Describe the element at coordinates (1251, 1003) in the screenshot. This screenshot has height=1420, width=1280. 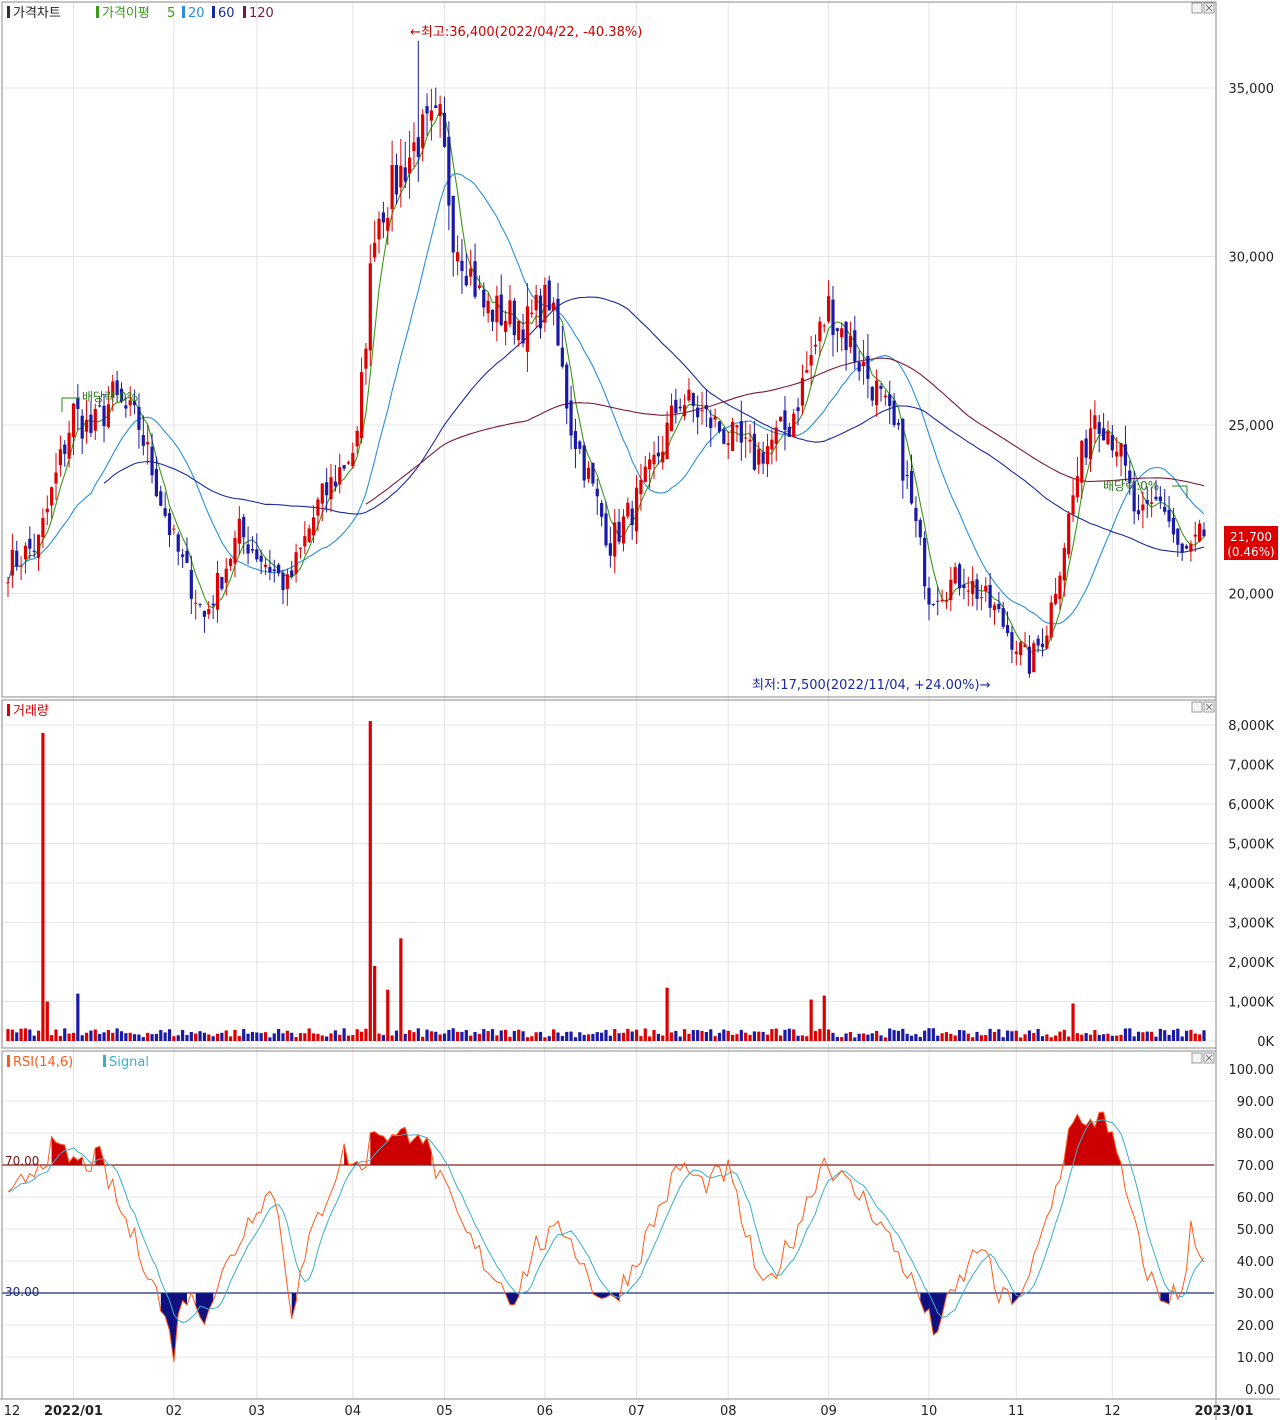
I see `volume-tick-label: 1,000K` at that location.